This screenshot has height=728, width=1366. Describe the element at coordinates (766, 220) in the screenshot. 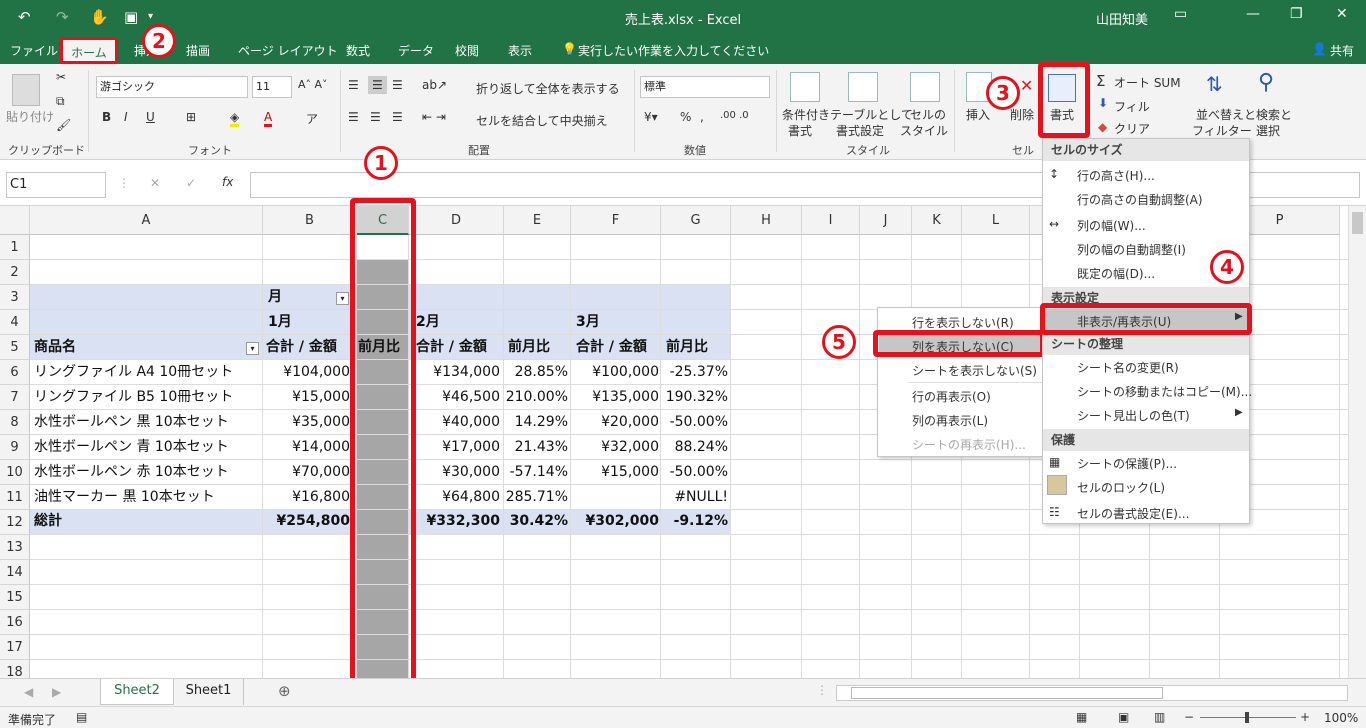

I see `column-header: H` at that location.